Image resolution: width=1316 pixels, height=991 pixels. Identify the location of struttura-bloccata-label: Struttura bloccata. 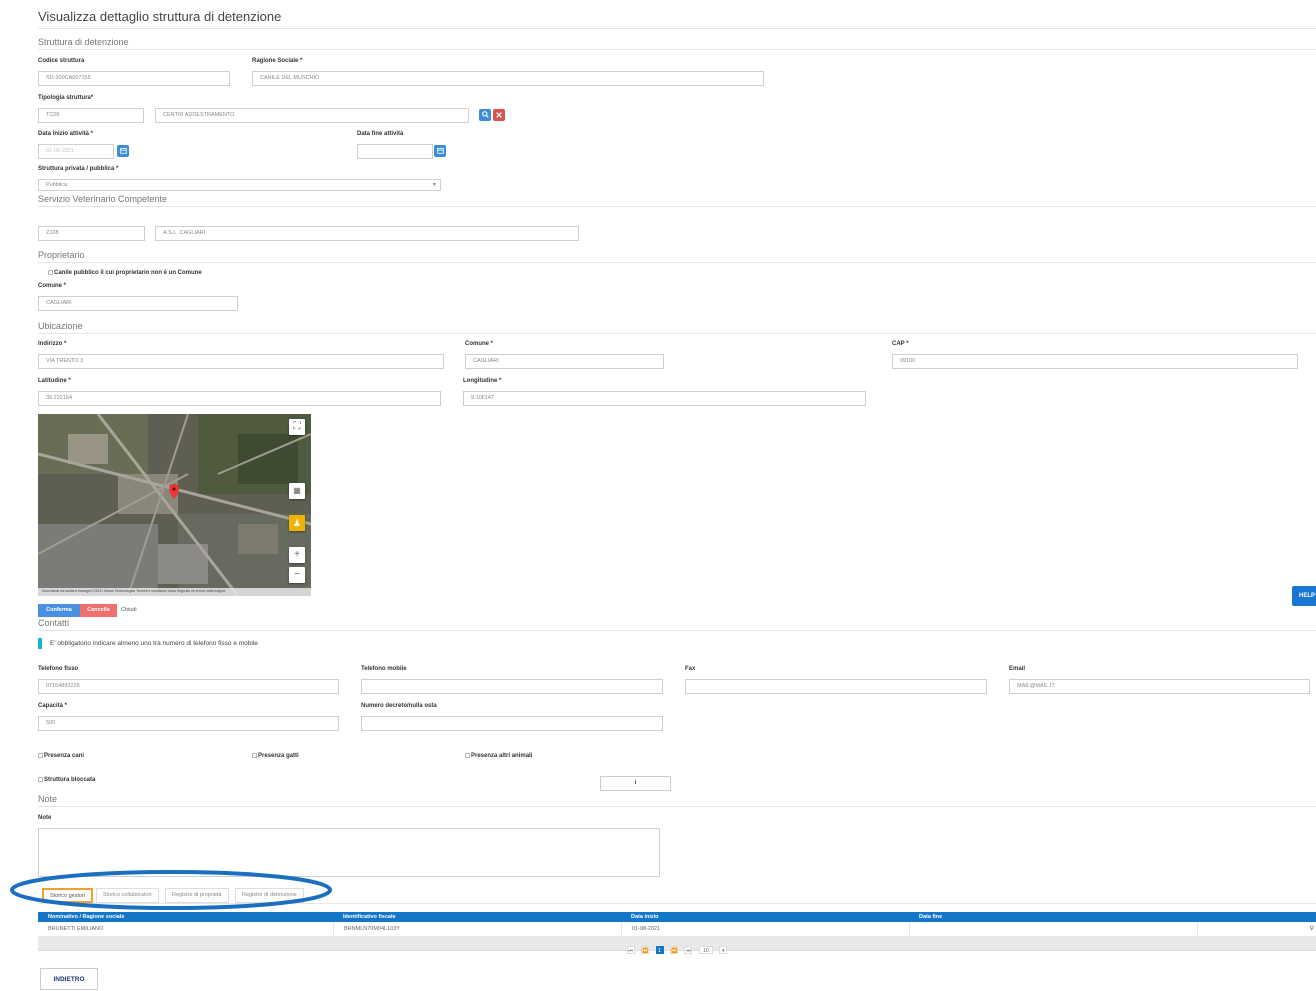
(70, 780).